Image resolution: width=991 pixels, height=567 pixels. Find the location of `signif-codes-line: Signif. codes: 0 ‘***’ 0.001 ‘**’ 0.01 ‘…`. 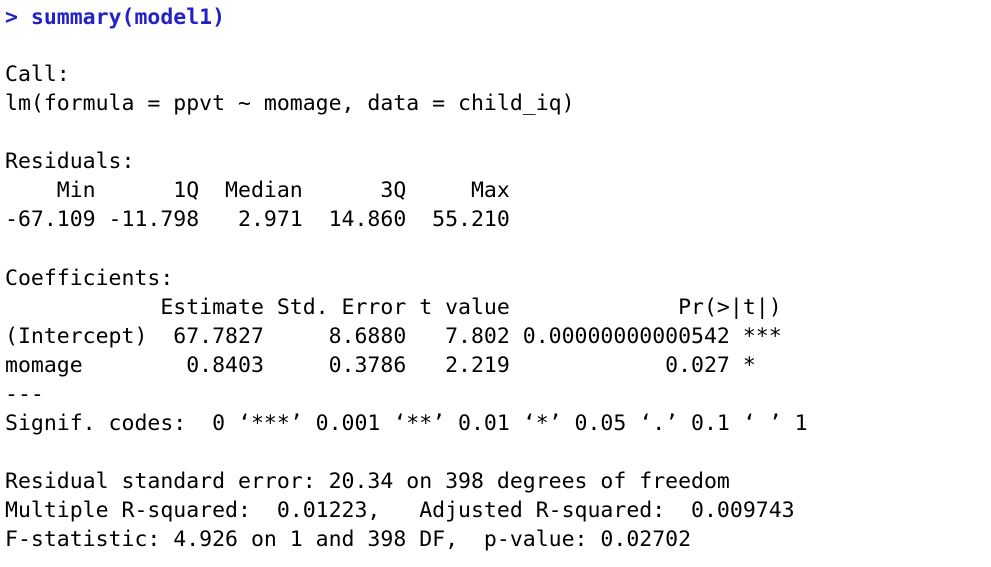

signif-codes-line: Signif. codes: 0 ‘***’ 0.001 ‘**’ 0.01 ‘… is located at coordinates (406, 423).